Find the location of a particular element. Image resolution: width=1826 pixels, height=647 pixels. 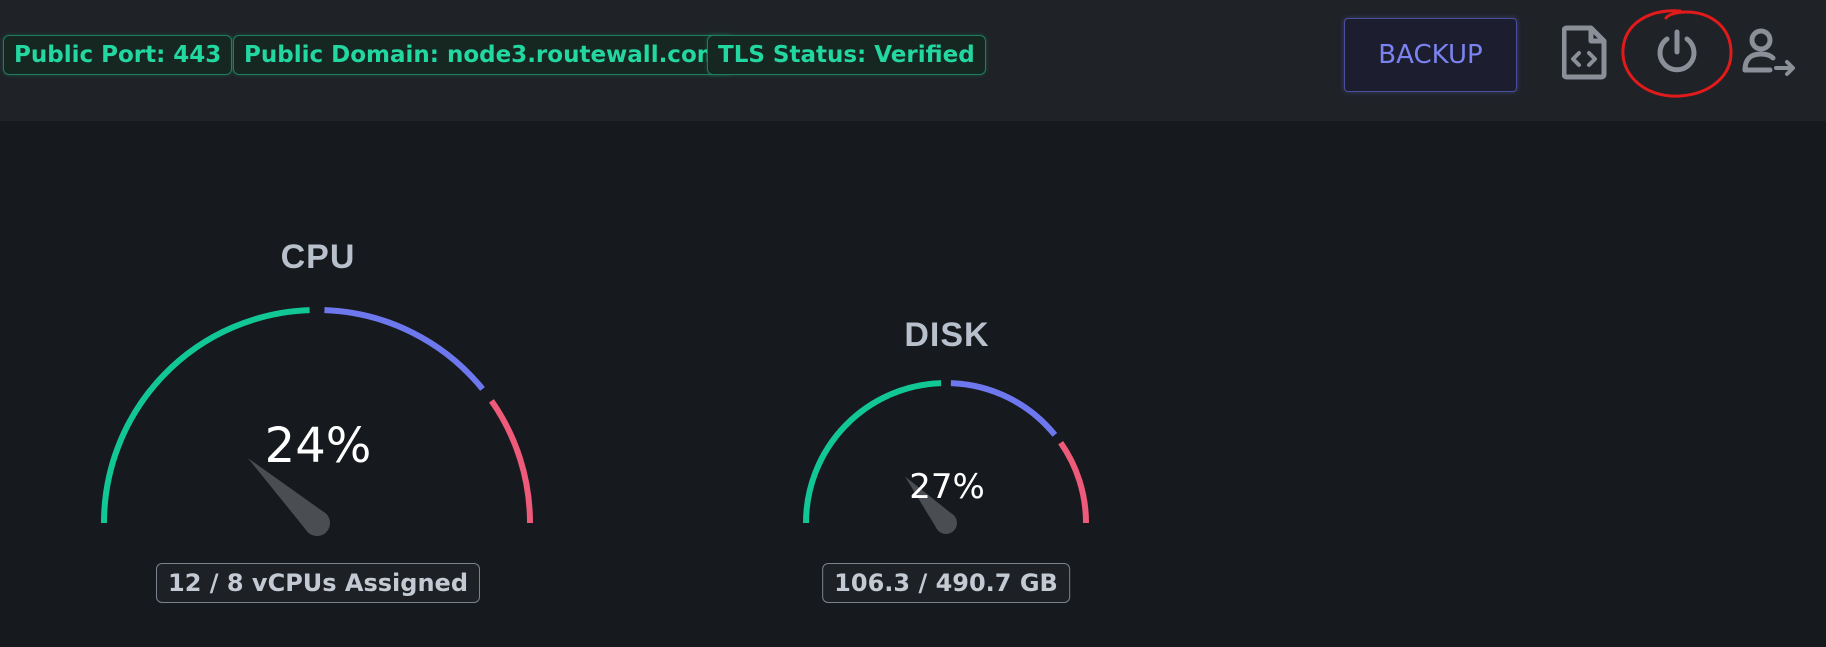

disk-usage-pill: 106.3 / 490.7 GB is located at coordinates (946, 583).